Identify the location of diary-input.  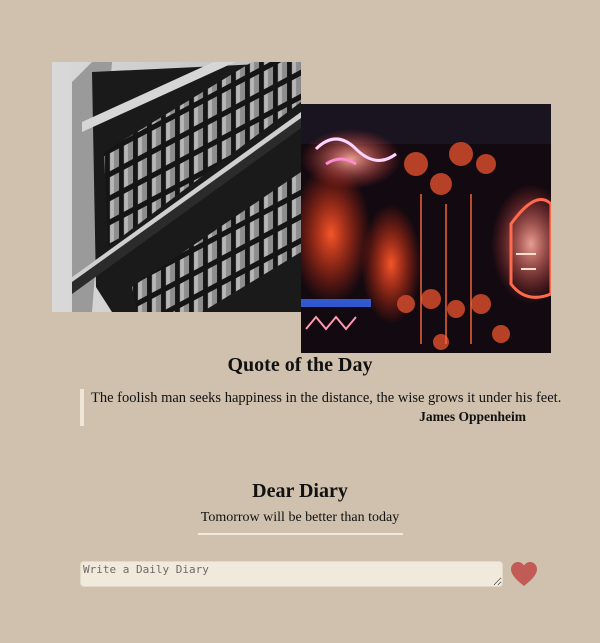
(291, 574).